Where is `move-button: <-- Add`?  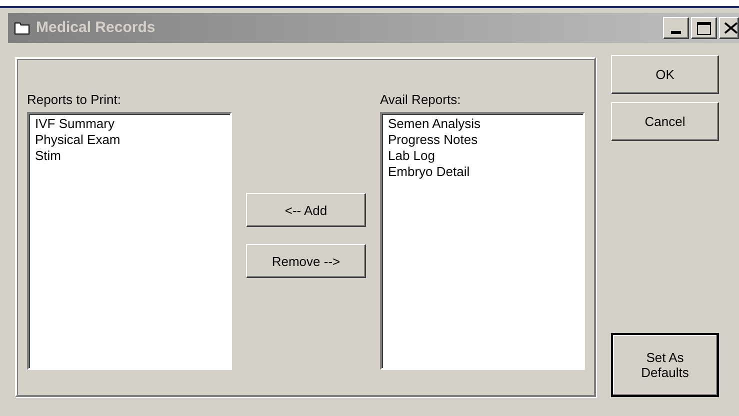 move-button: <-- Add is located at coordinates (306, 210).